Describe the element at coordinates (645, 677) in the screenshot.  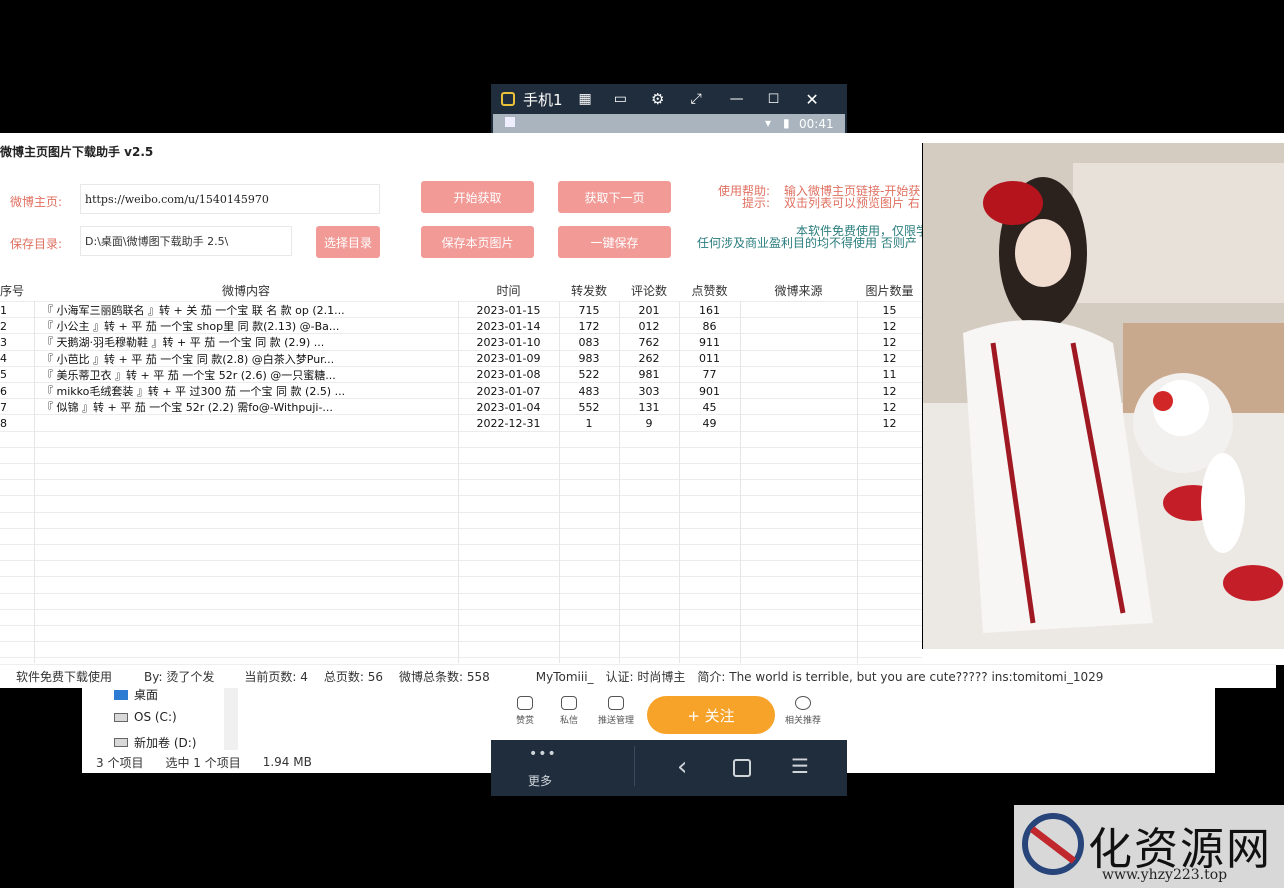
I see `verification: 认证: 时尚博主` at that location.